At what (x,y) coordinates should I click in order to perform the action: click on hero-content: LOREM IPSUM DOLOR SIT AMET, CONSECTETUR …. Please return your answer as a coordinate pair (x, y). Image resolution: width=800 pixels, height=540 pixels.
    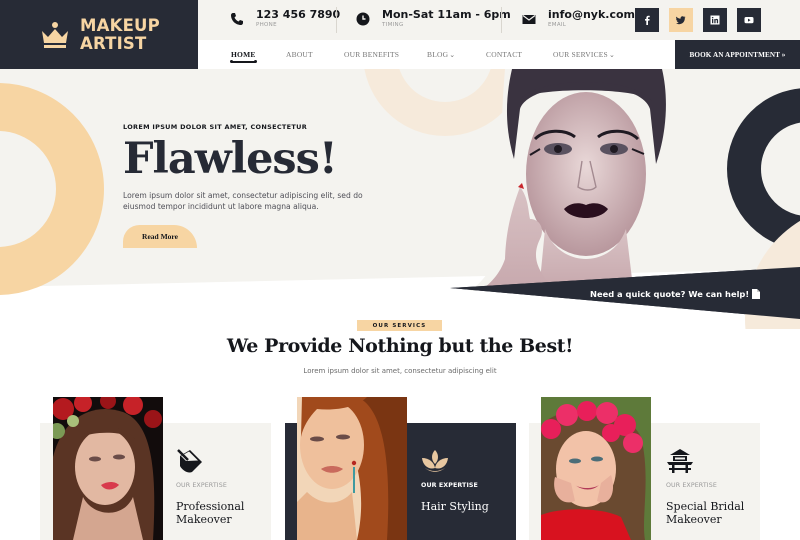
    Looking at the image, I should click on (273, 185).